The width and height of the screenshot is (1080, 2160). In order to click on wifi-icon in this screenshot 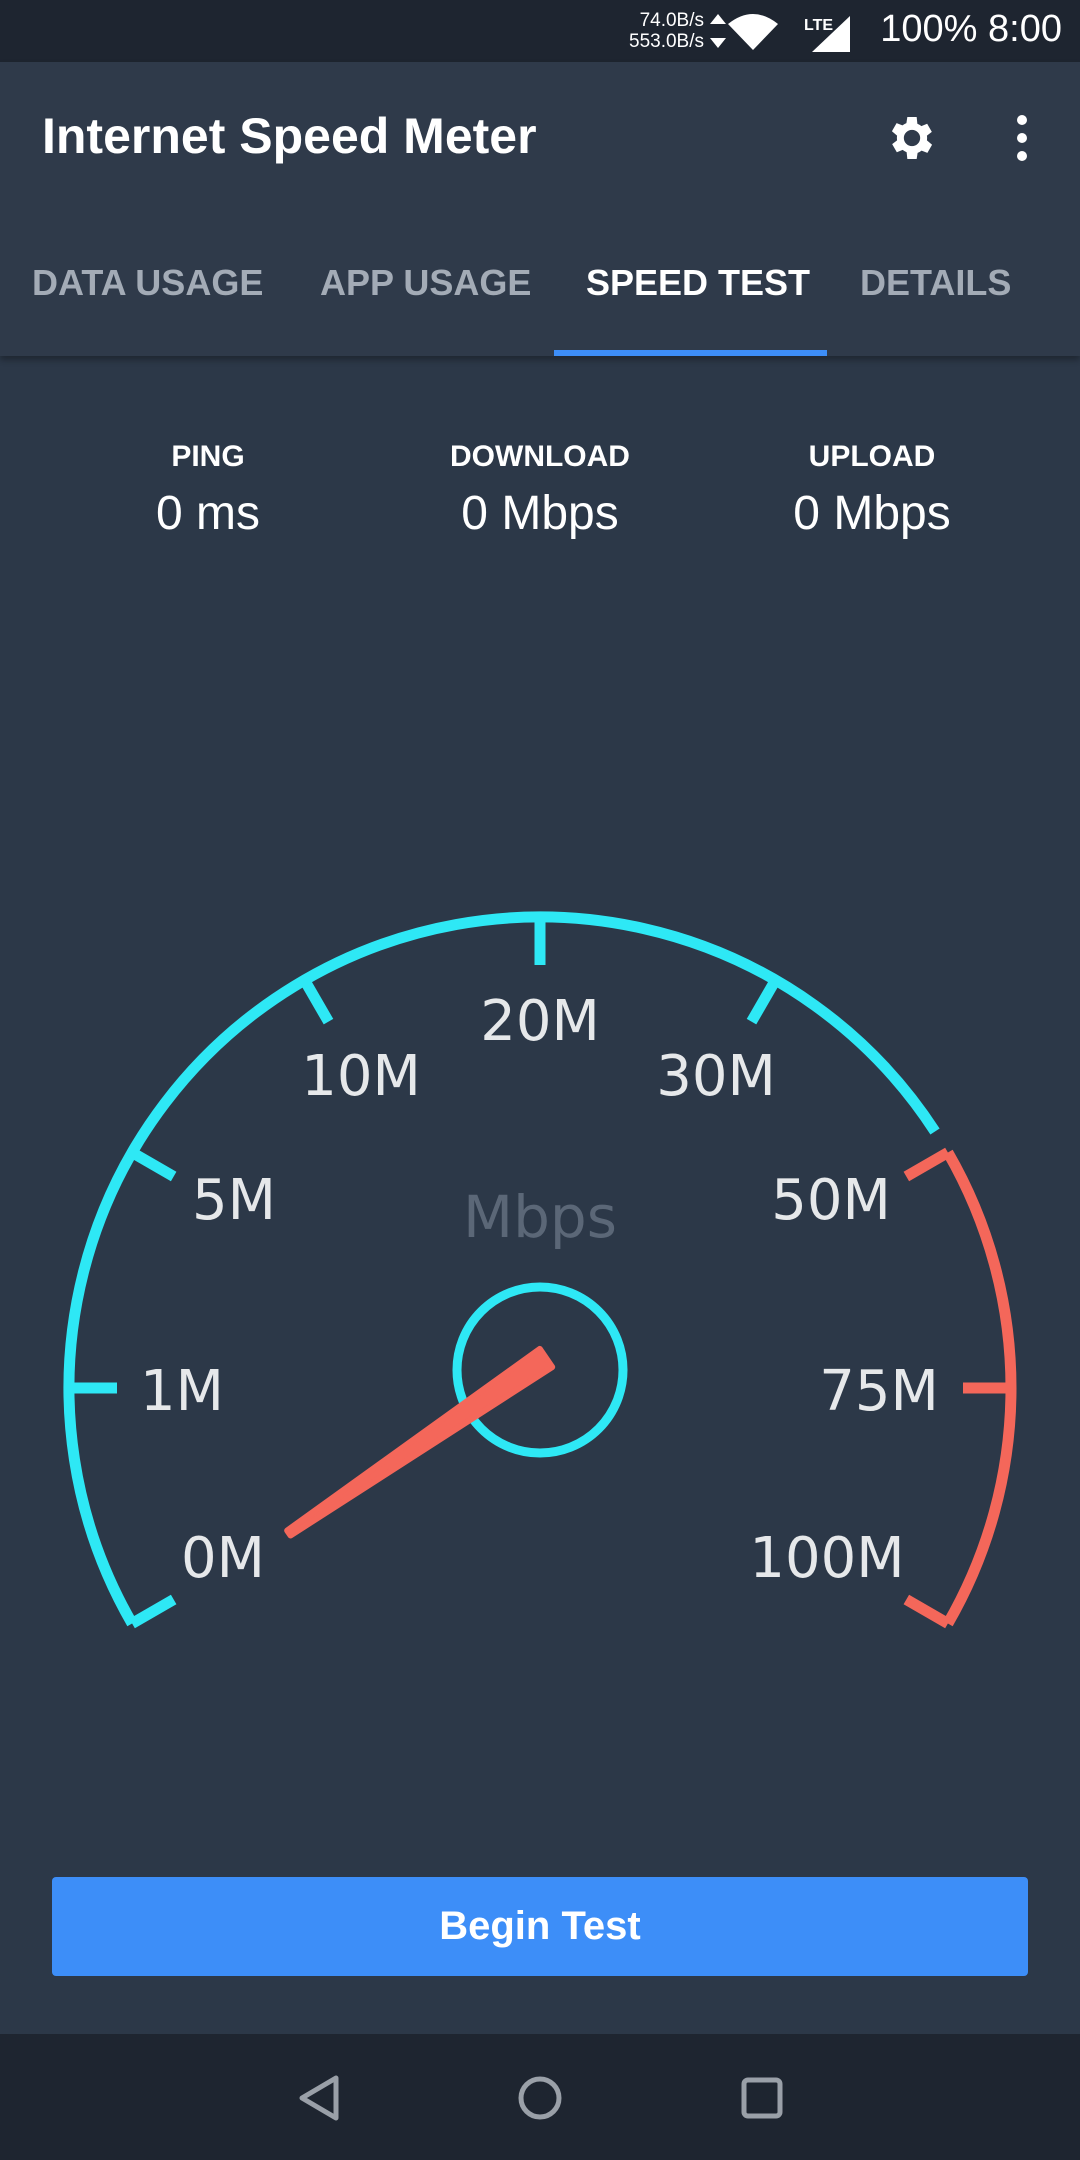, I will do `click(753, 32)`.